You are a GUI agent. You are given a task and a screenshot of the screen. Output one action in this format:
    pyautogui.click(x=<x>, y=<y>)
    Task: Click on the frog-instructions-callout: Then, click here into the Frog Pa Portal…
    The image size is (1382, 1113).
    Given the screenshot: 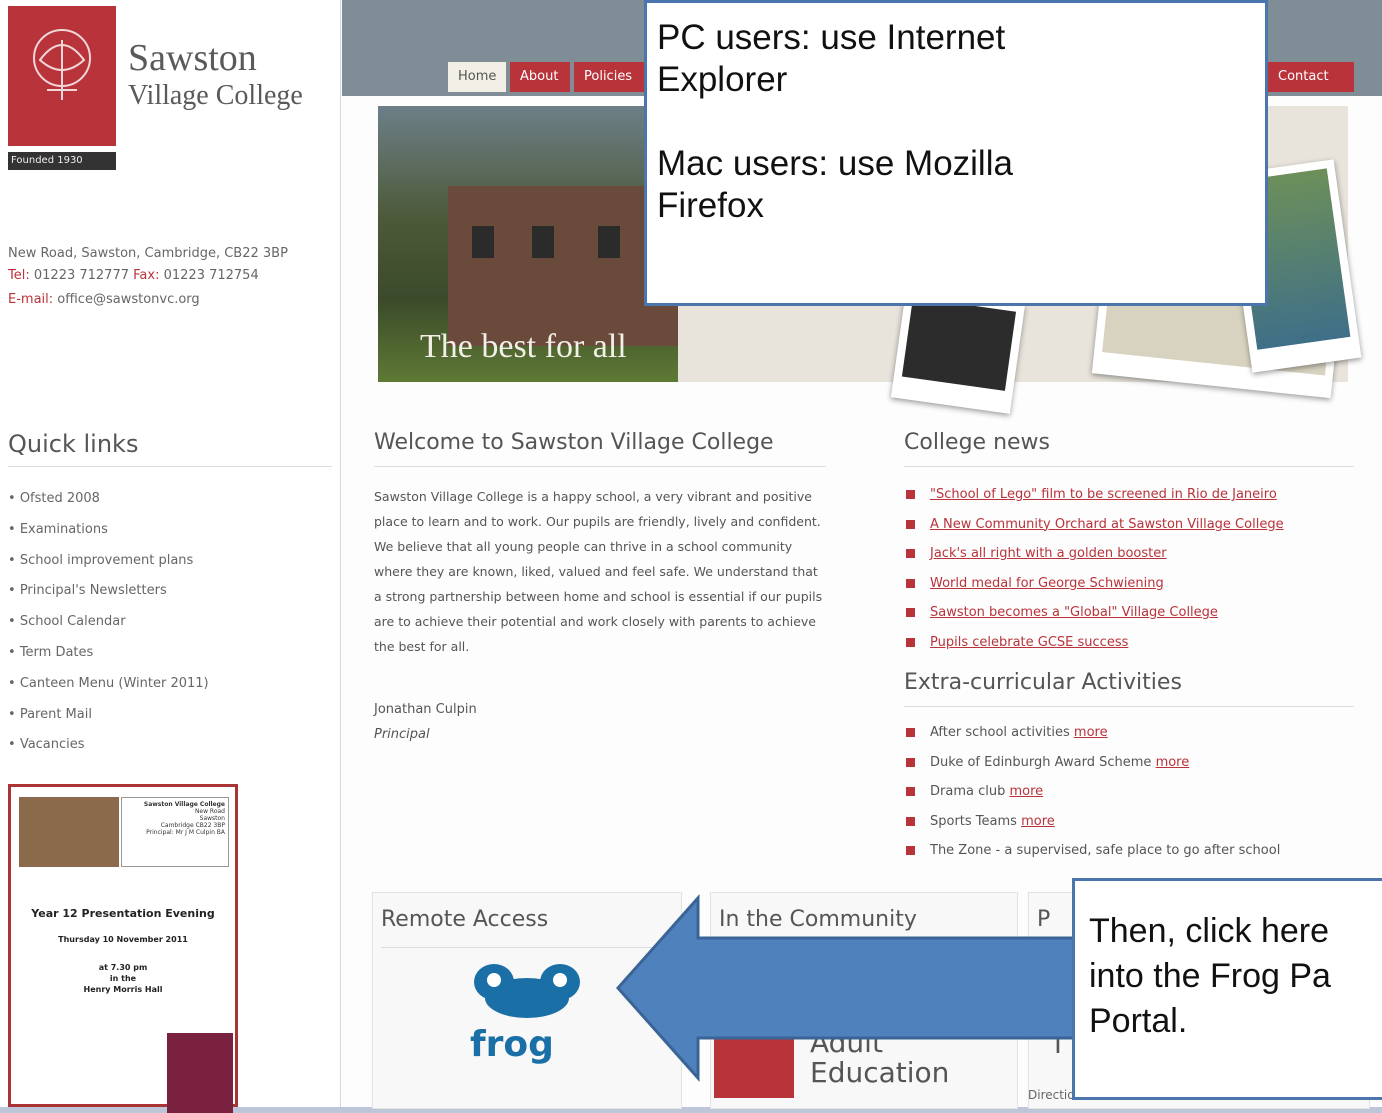 What is the action you would take?
    pyautogui.click(x=1227, y=989)
    